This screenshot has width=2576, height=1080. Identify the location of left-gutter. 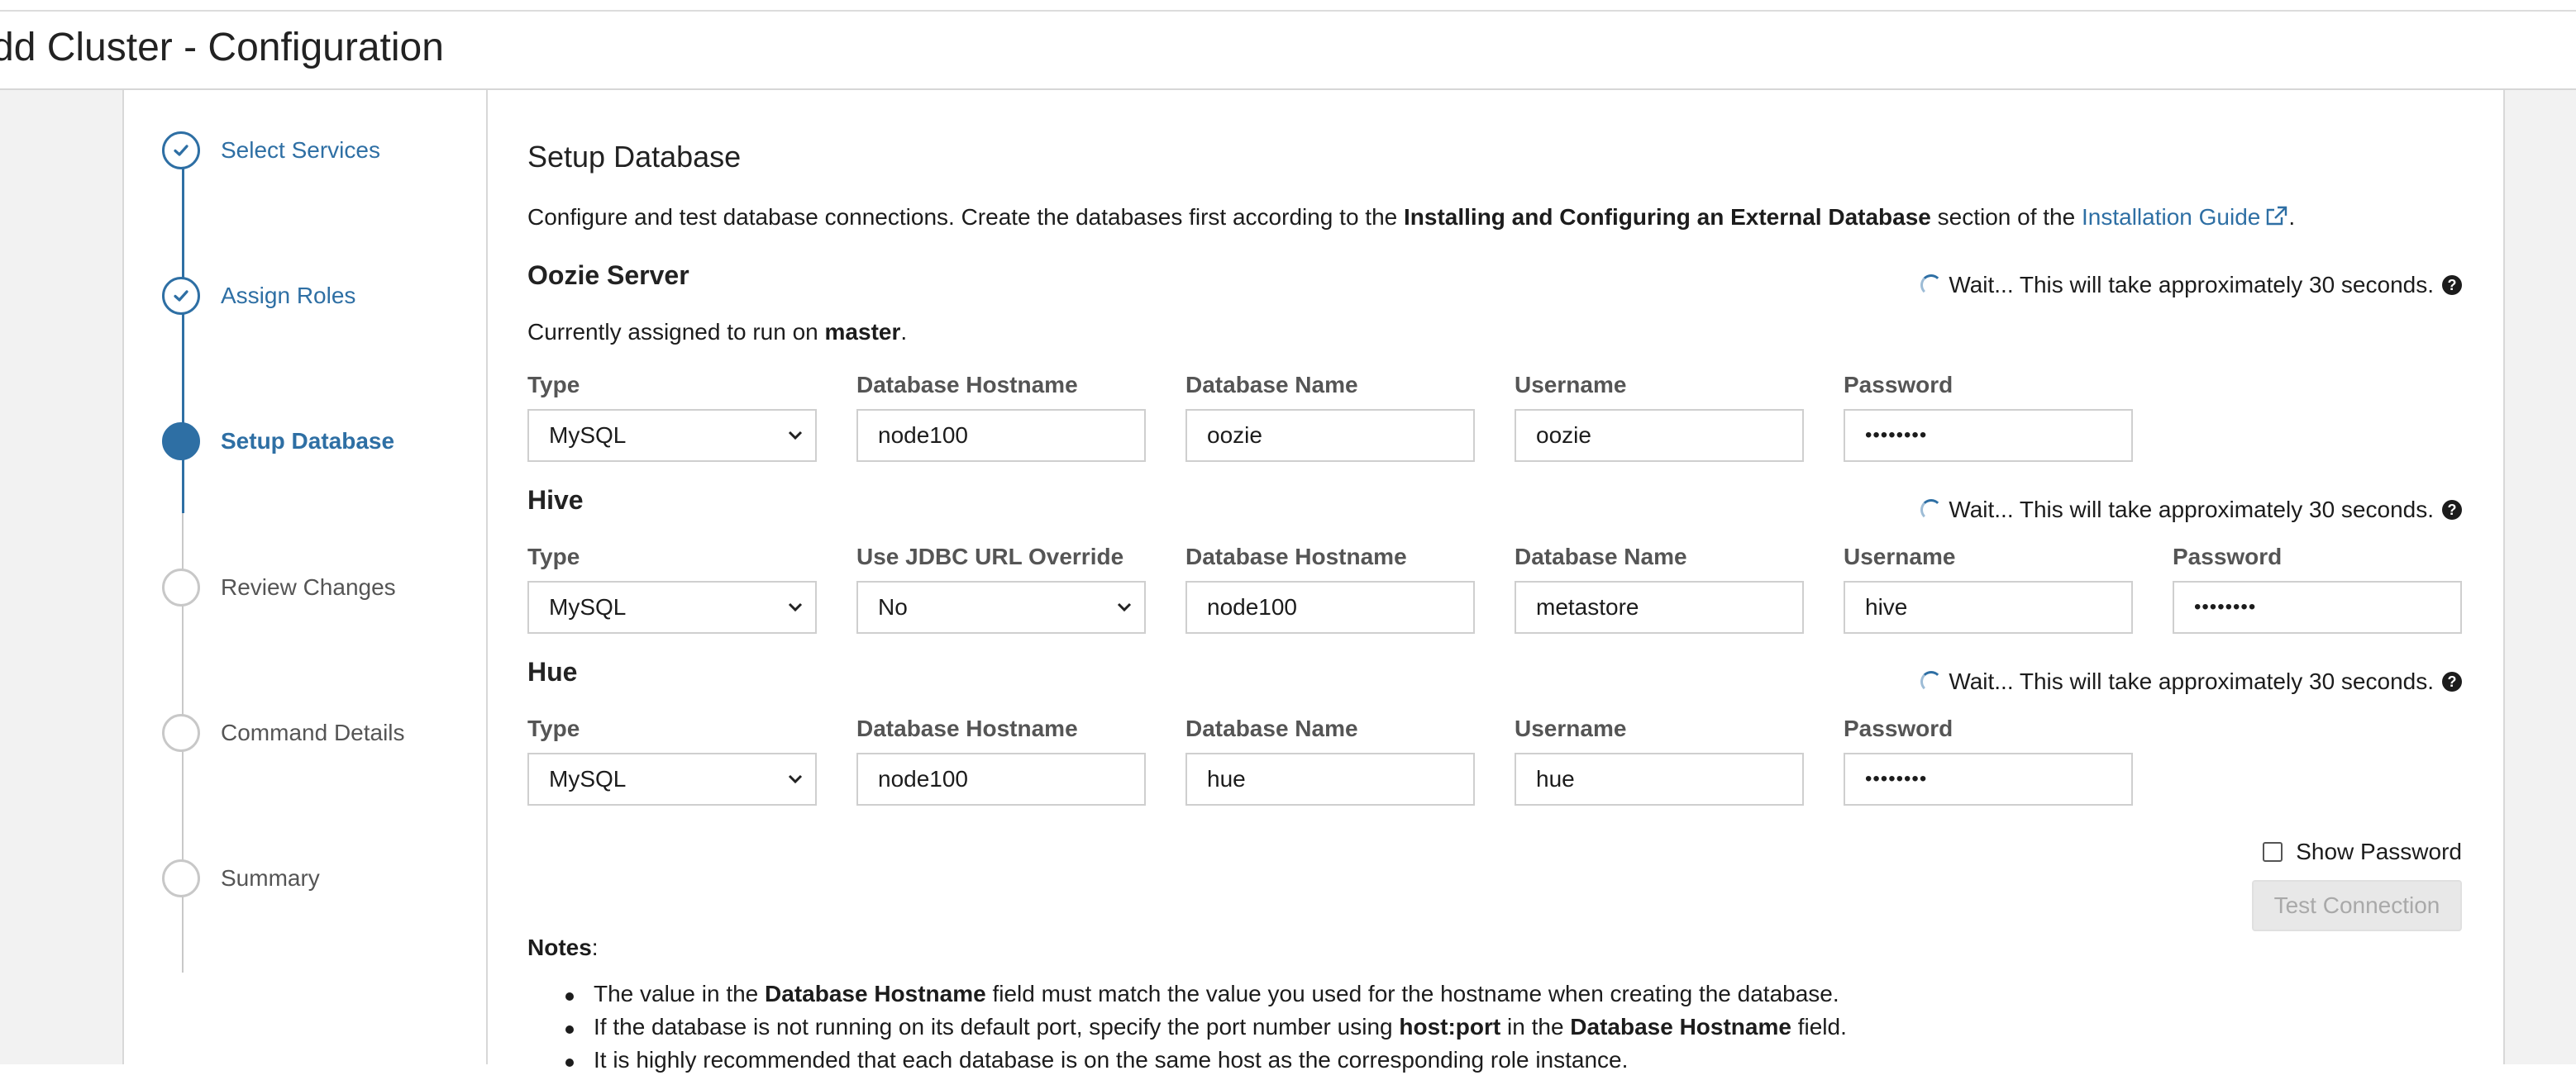
(62, 577).